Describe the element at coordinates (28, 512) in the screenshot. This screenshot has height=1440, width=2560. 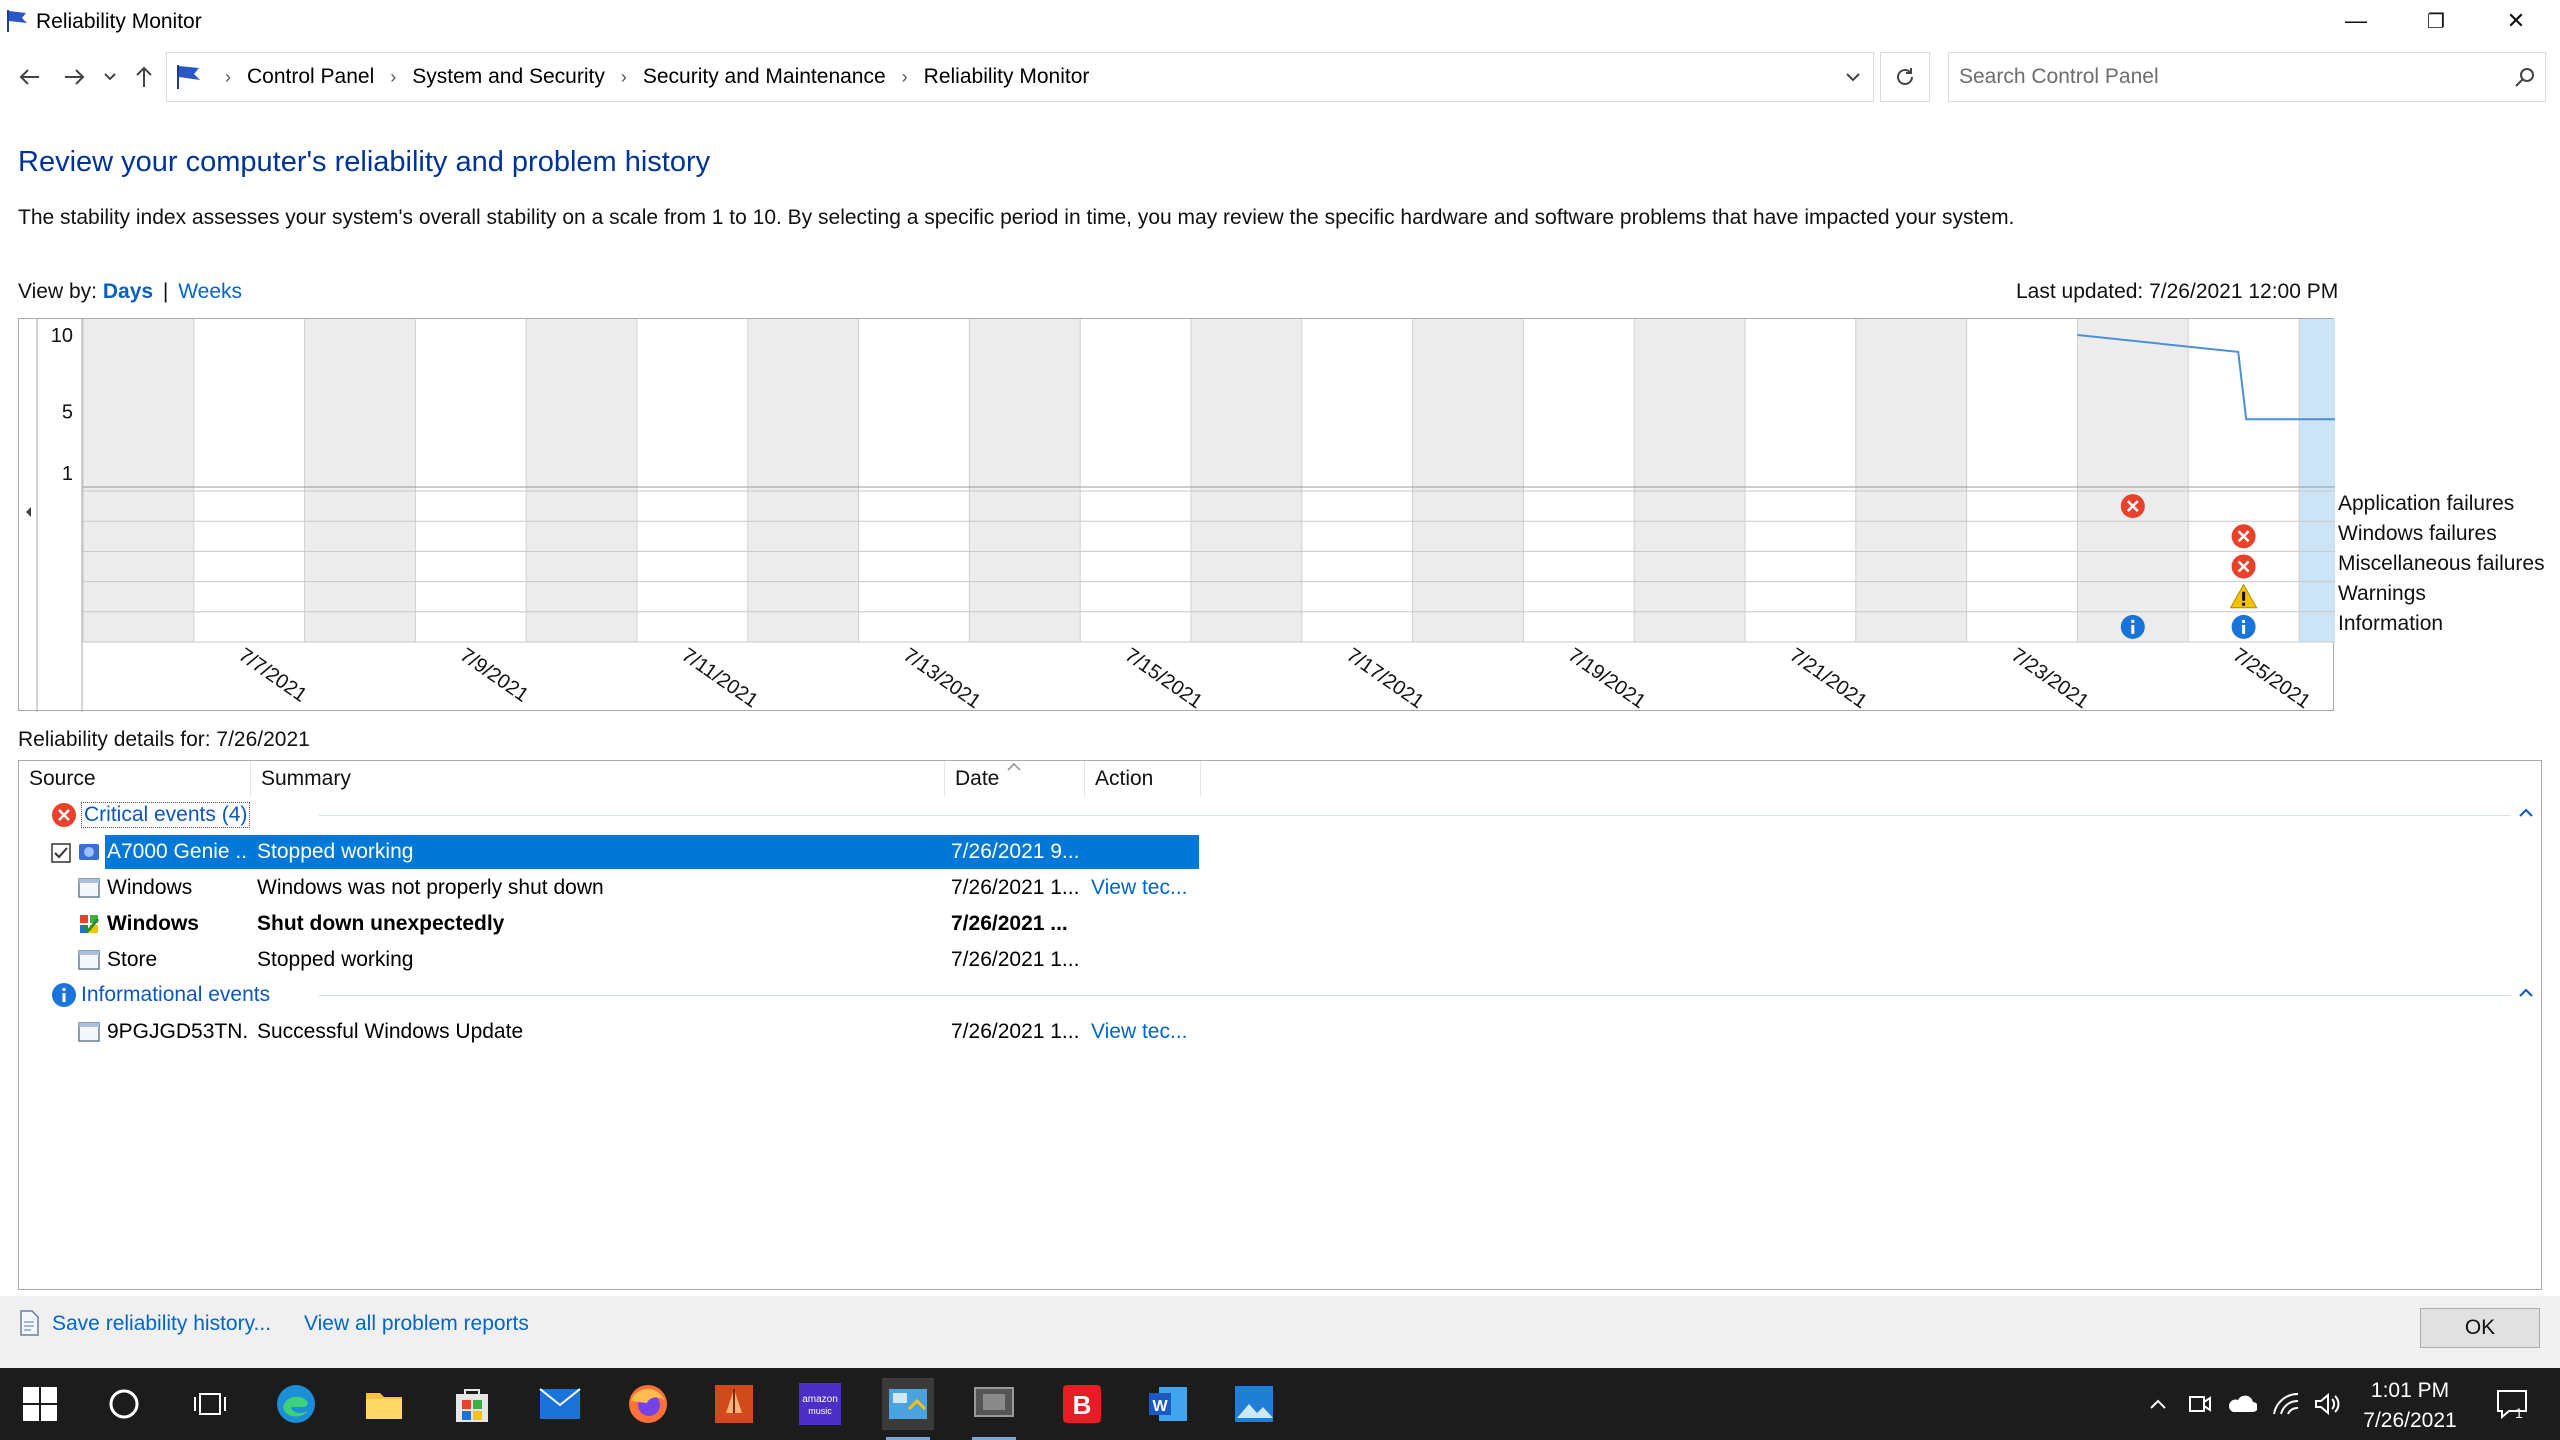
I see `scroll-left-arrow-icon` at that location.